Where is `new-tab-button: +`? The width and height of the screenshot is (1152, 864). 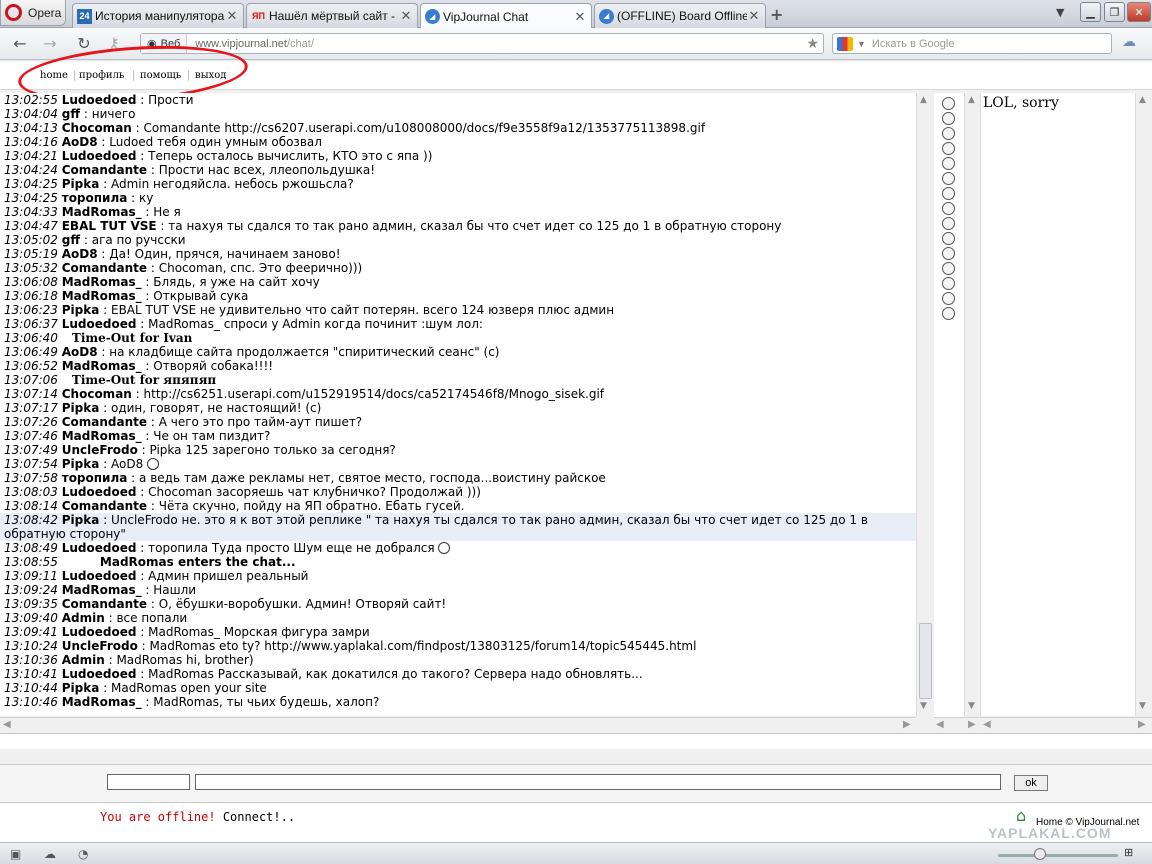
new-tab-button: + is located at coordinates (776, 14).